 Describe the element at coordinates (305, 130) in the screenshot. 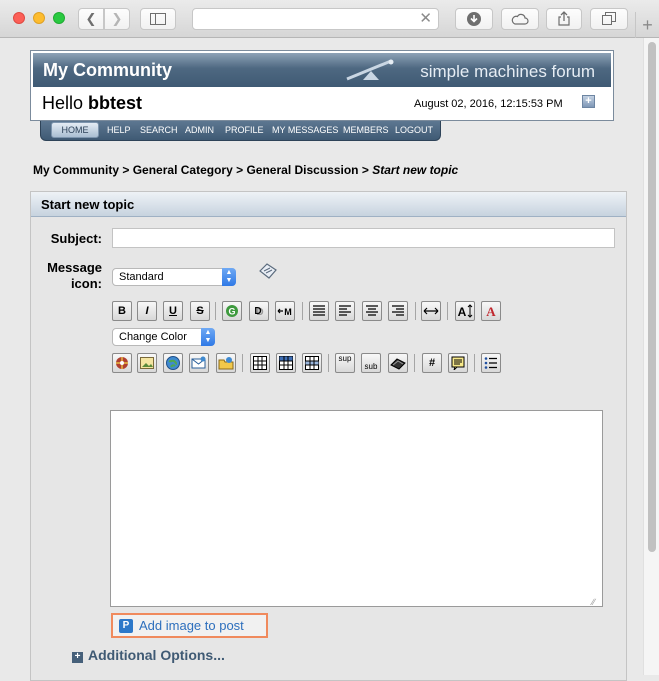

I see `menu-item-my-messages: MY MESSAGES` at that location.